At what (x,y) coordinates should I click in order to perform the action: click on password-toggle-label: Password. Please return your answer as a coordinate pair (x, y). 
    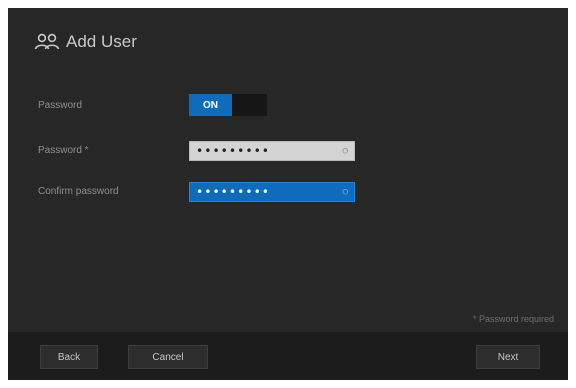
    Looking at the image, I should click on (60, 105).